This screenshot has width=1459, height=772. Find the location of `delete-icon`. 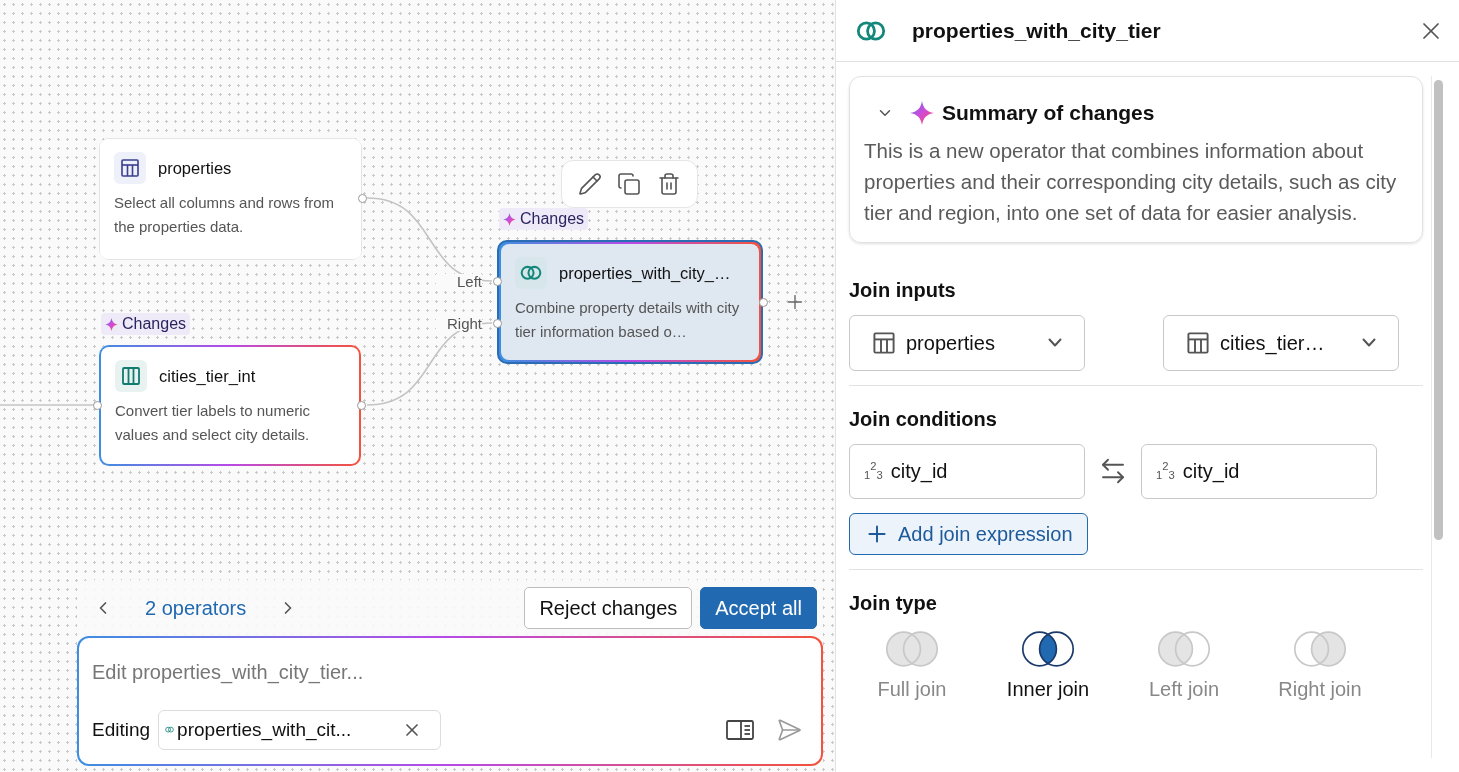

delete-icon is located at coordinates (669, 184).